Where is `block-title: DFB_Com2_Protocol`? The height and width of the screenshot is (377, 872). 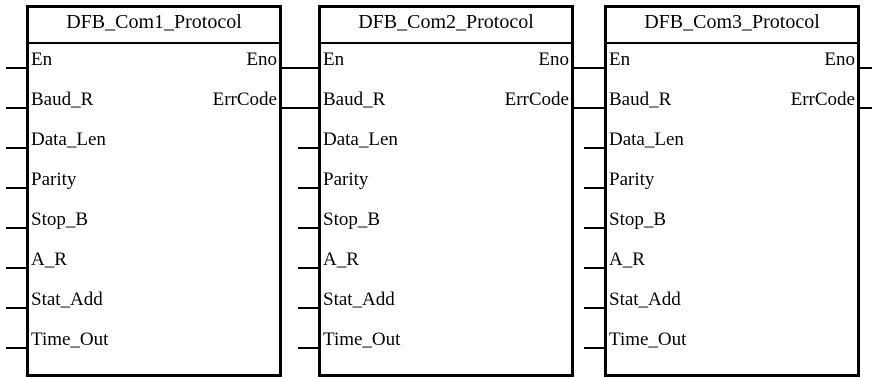 block-title: DFB_Com2_Protocol is located at coordinates (446, 22).